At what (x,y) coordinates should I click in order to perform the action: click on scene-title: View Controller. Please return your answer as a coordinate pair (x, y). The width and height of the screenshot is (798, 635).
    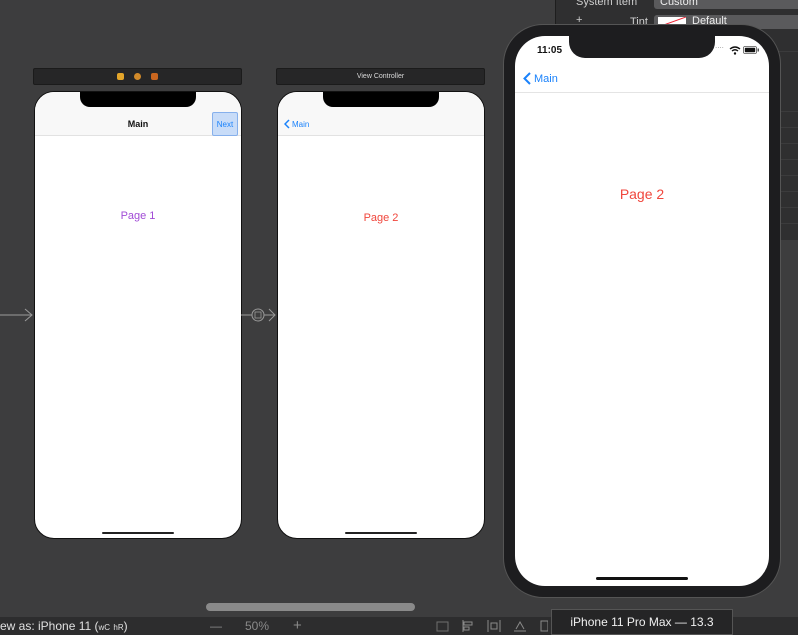
    Looking at the image, I should click on (380, 76).